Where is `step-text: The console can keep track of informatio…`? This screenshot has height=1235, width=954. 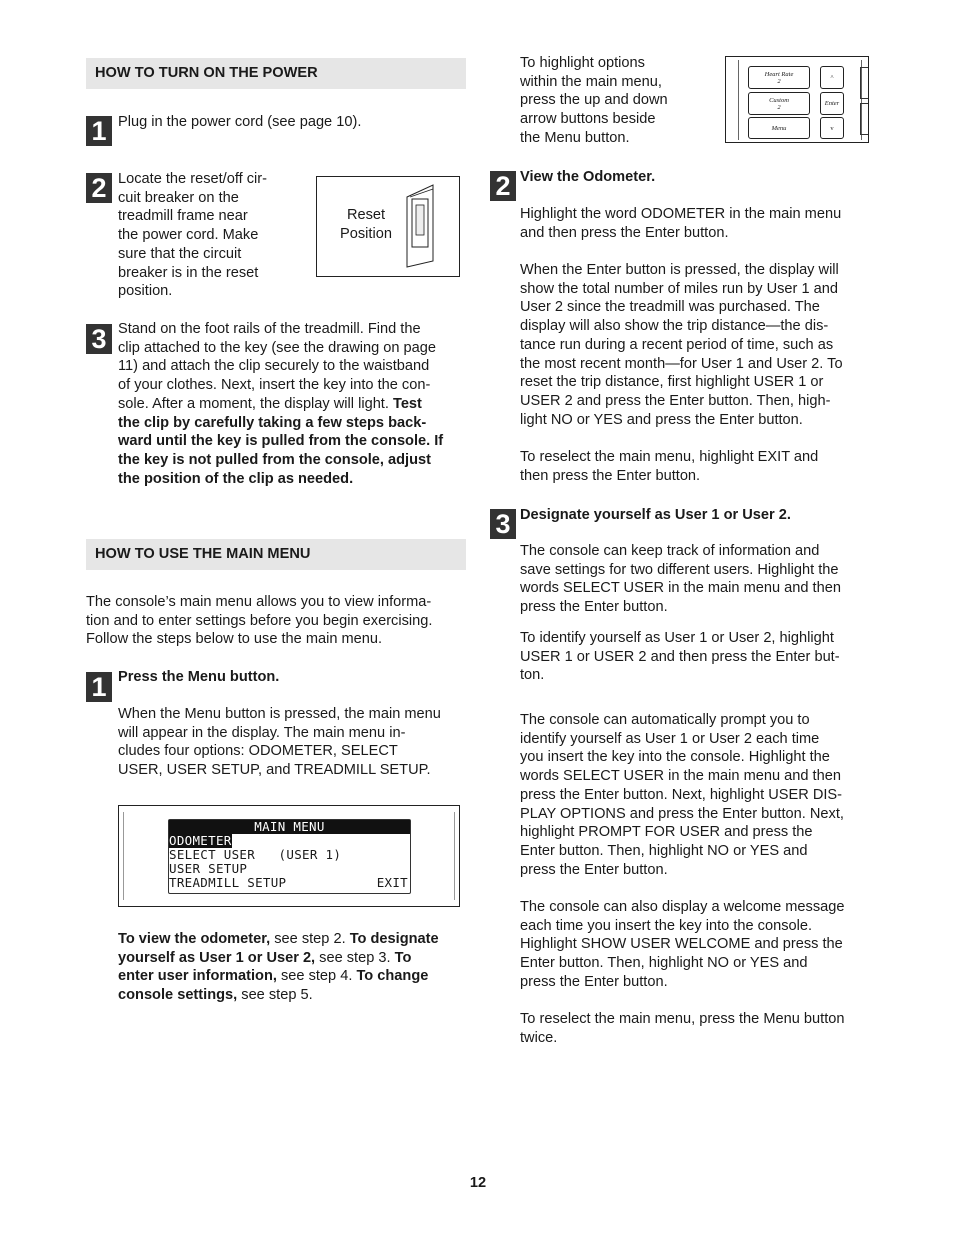 step-text: The console can keep track of informatio… is located at coordinates (680, 579).